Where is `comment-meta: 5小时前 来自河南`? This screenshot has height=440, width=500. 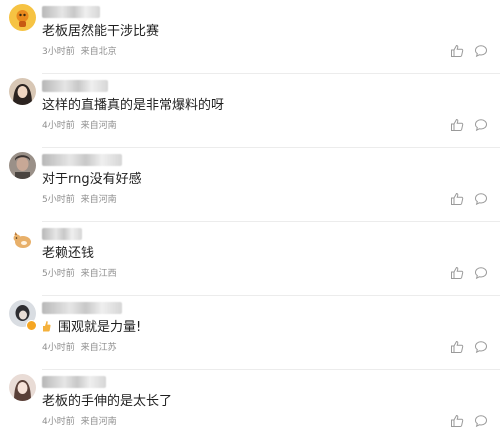 comment-meta: 5小时前 来自河南 is located at coordinates (79, 200).